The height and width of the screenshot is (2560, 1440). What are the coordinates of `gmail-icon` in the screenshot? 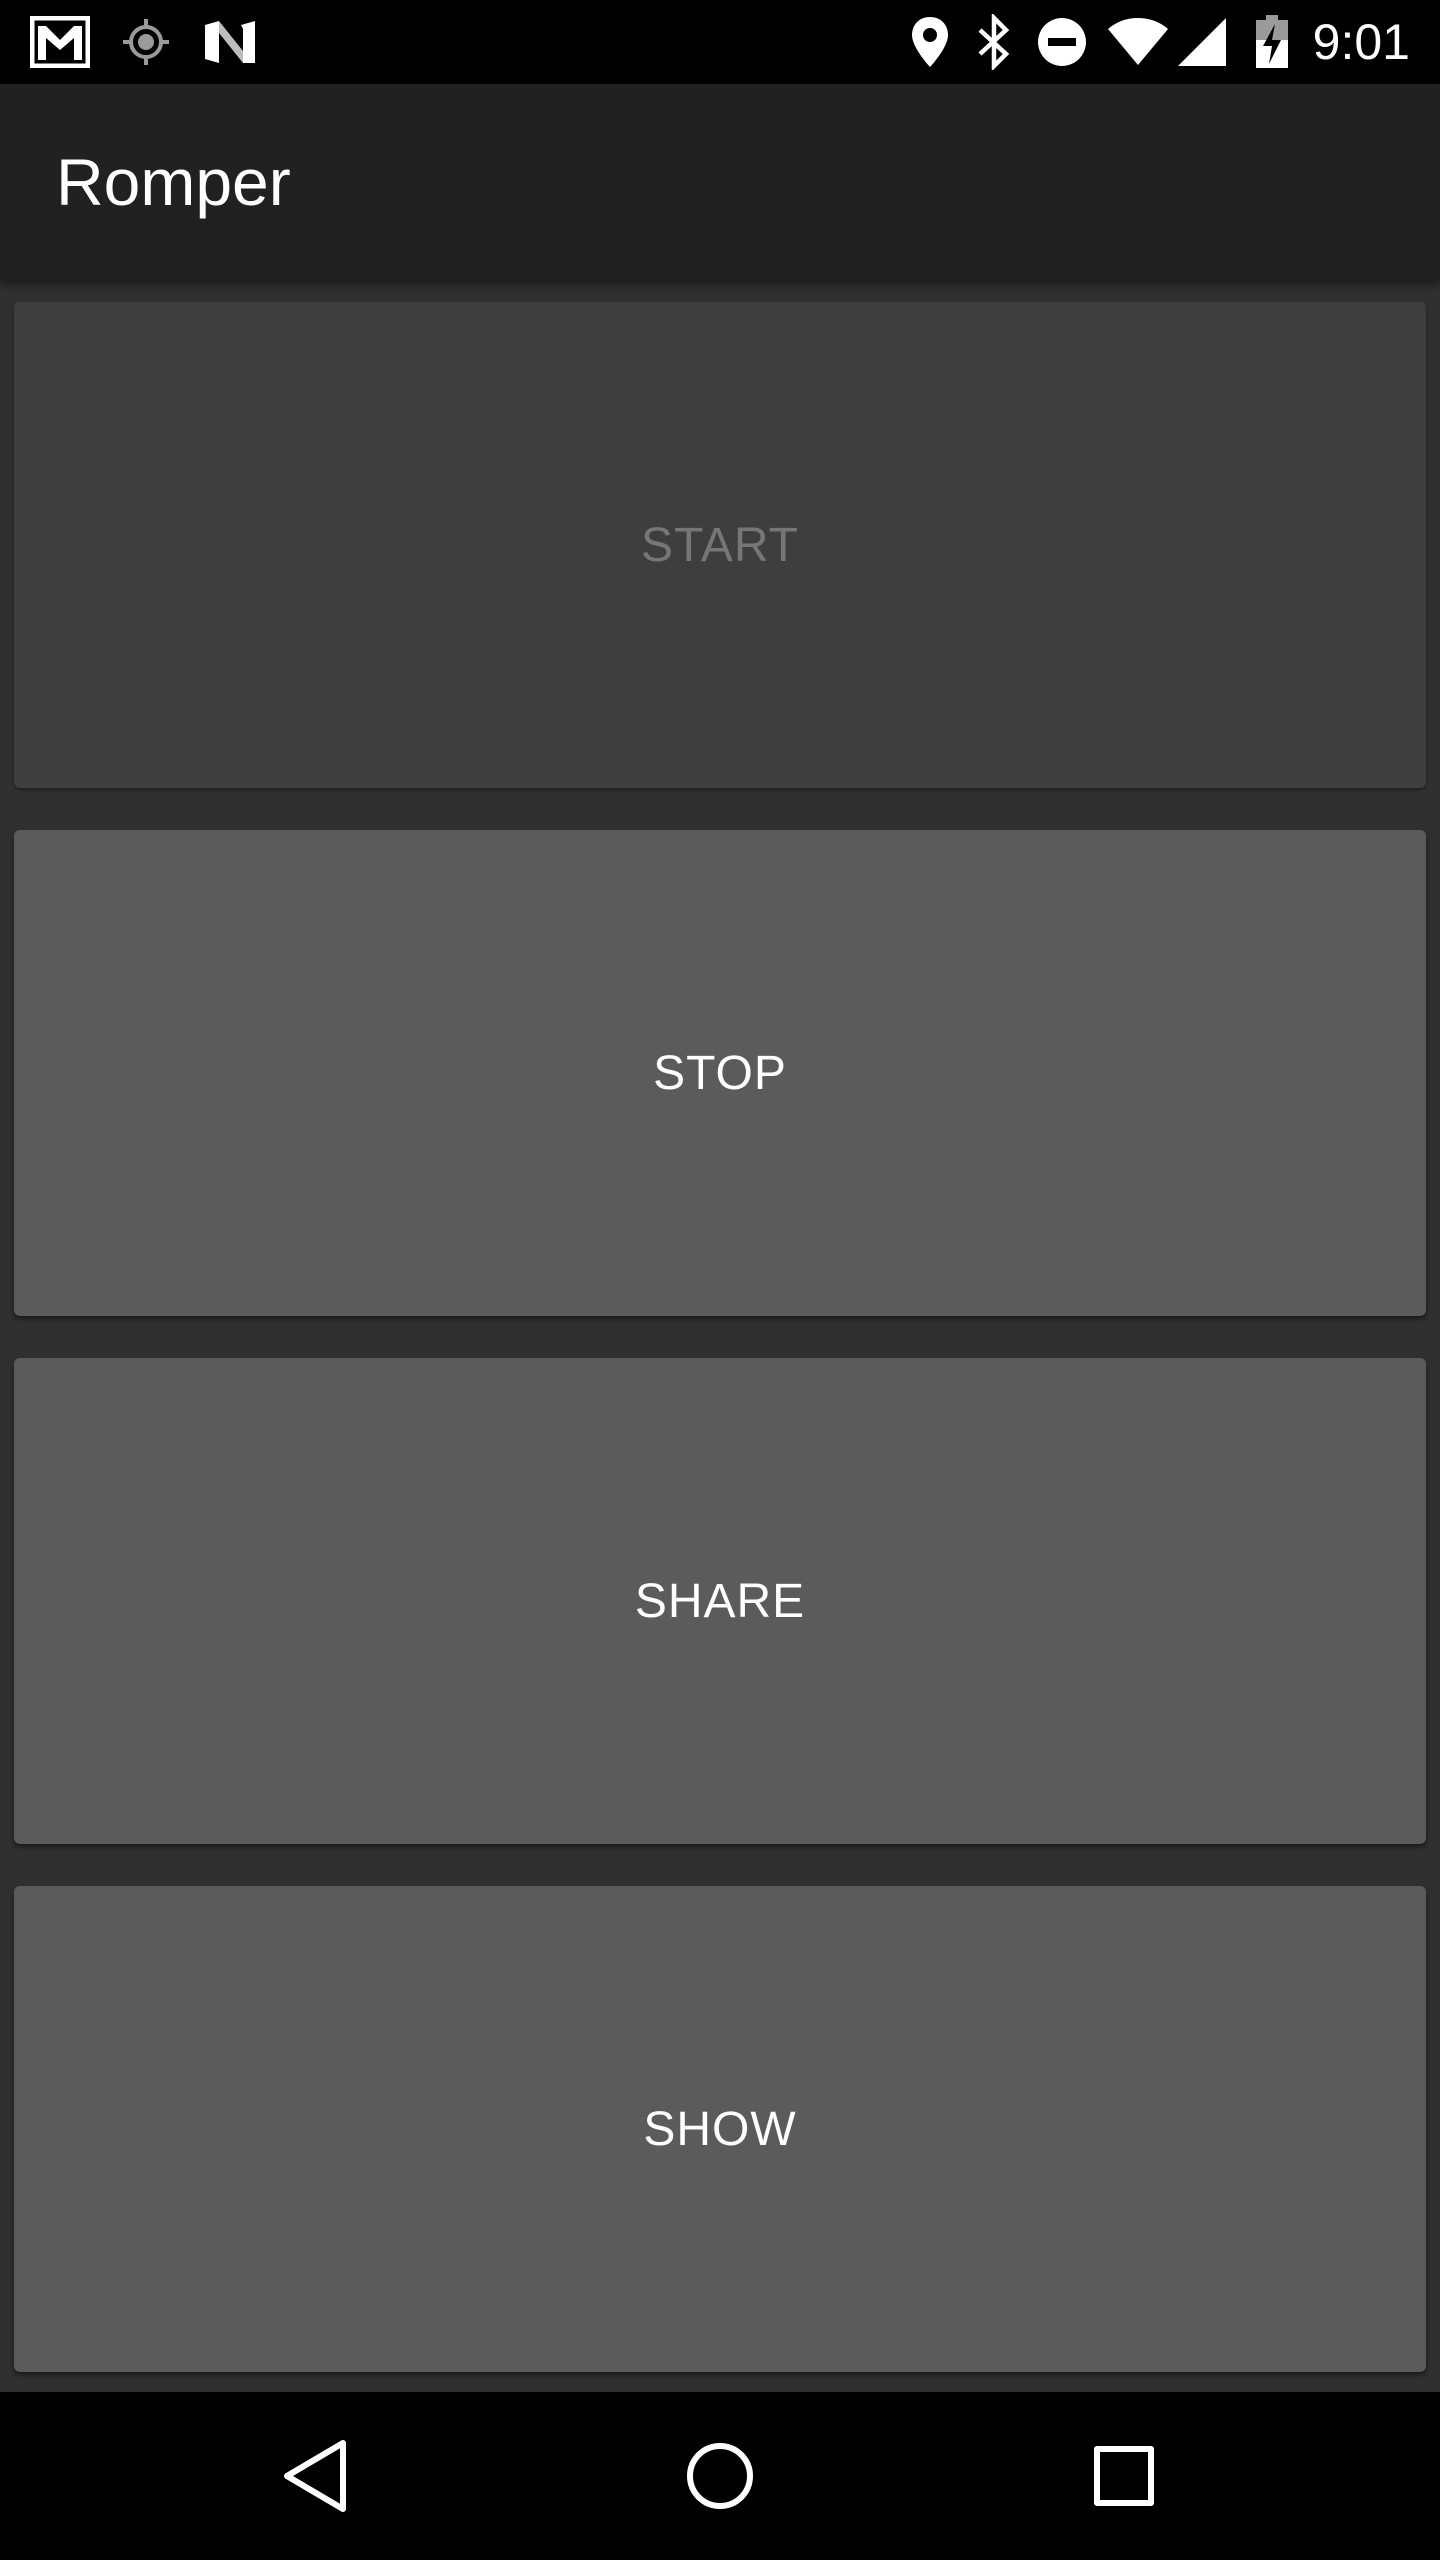 It's located at (60, 42).